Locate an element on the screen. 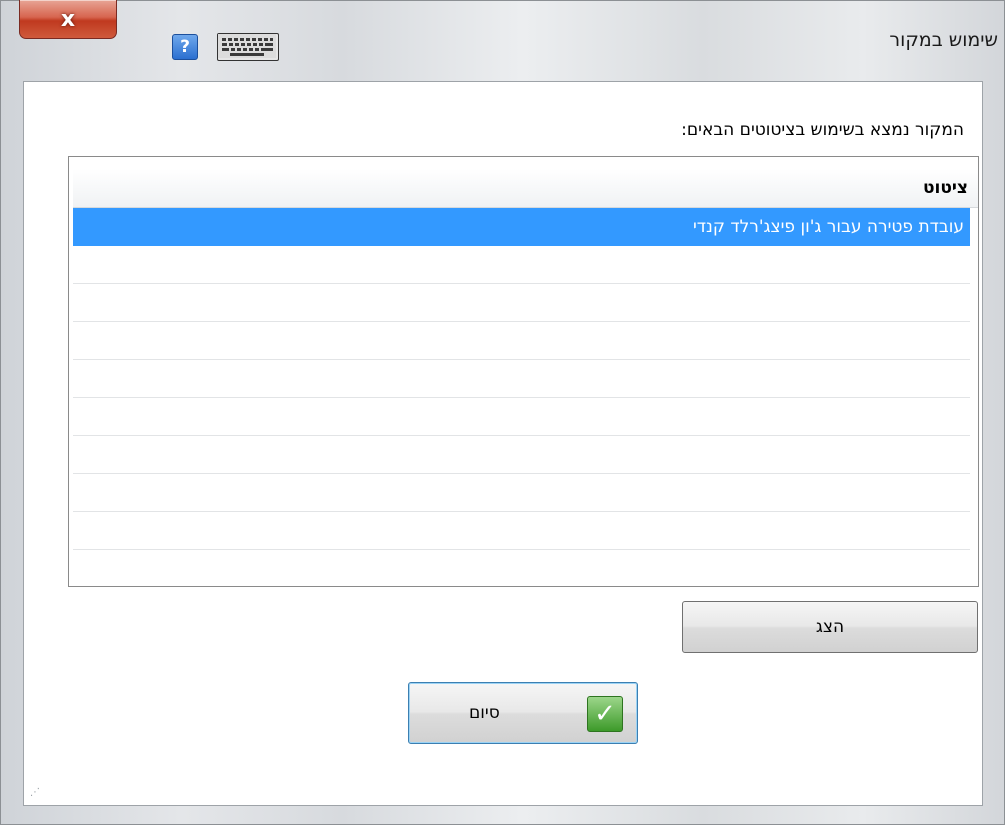  show-button: הצג is located at coordinates (830, 627).